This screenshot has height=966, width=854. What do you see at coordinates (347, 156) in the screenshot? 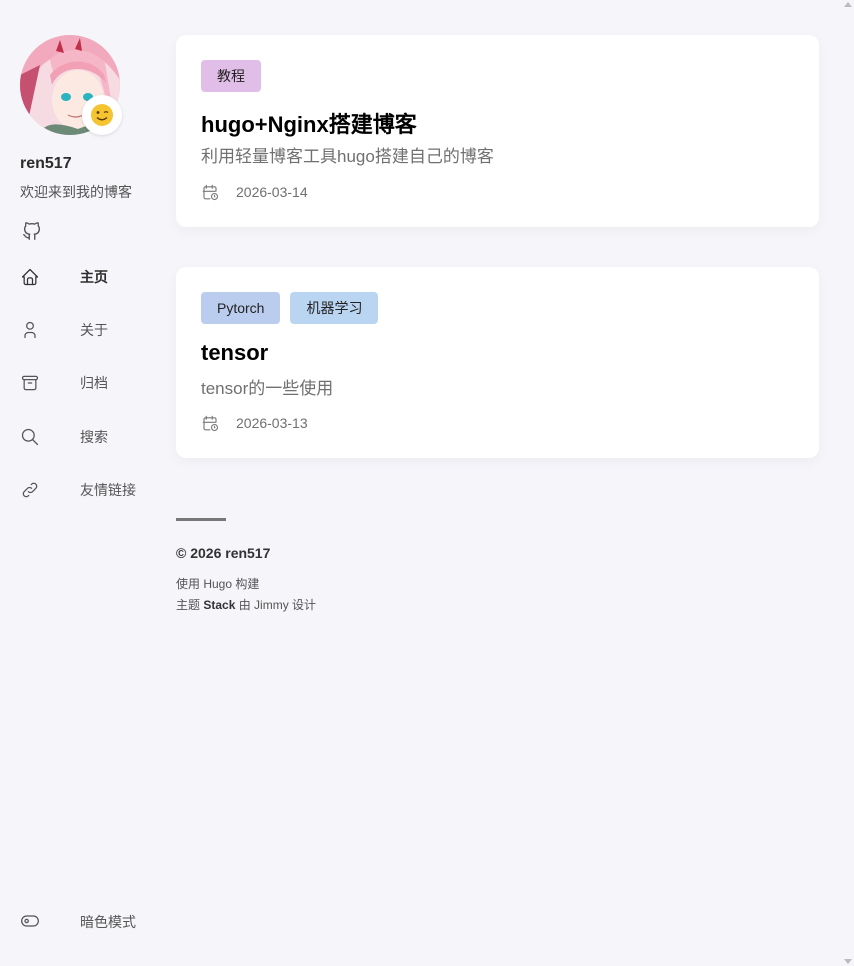
I see `post-subtitle: 利用轻量博客工具hugo搭建自己的博客` at bounding box center [347, 156].